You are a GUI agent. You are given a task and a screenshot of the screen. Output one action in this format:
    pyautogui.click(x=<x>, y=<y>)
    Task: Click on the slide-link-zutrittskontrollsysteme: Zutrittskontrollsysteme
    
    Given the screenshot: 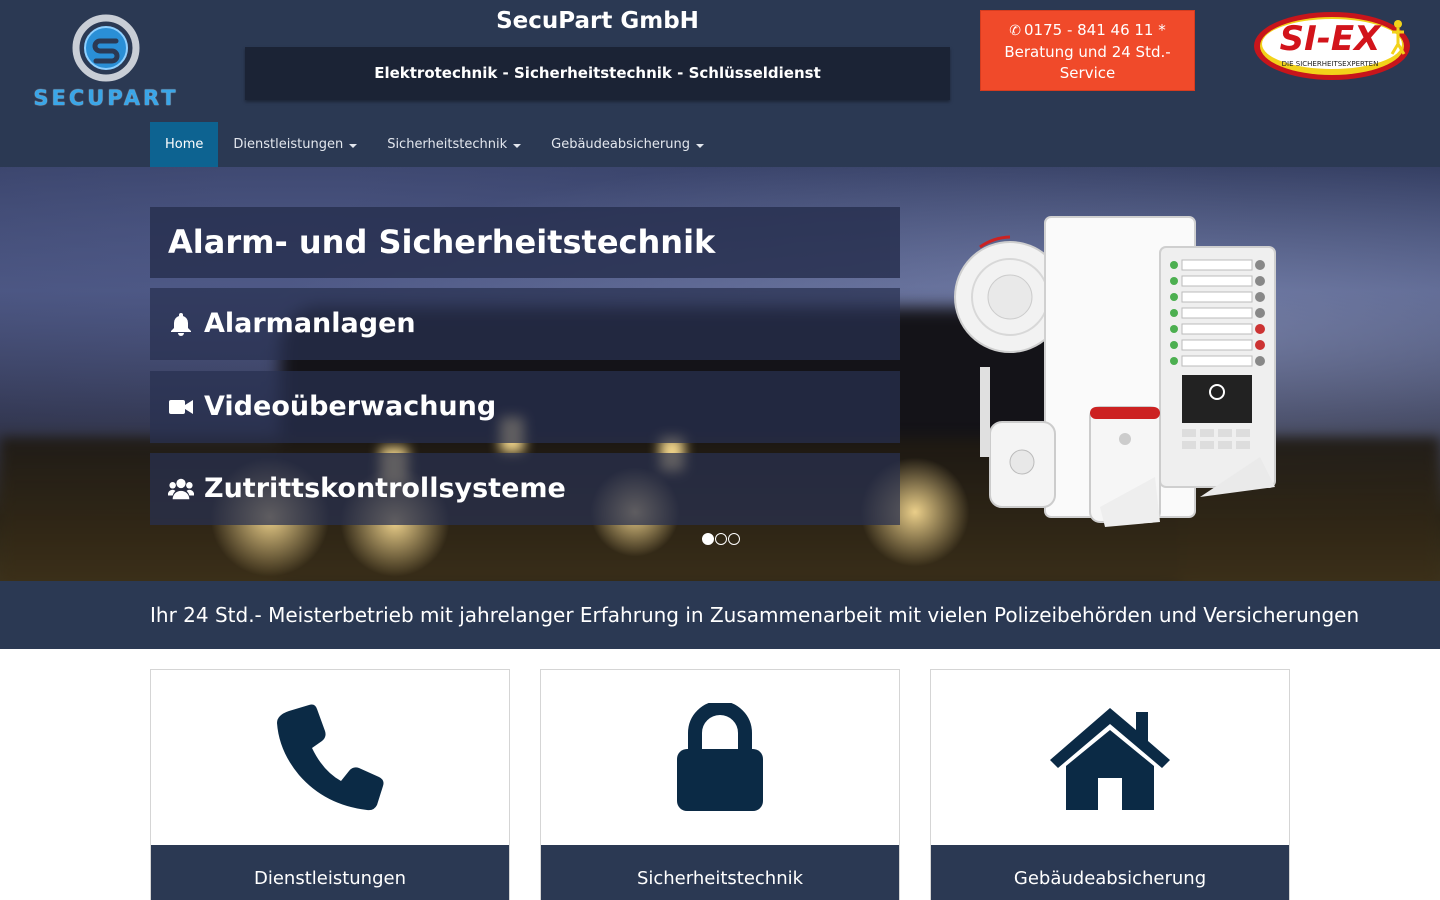 What is the action you would take?
    pyautogui.click(x=525, y=489)
    